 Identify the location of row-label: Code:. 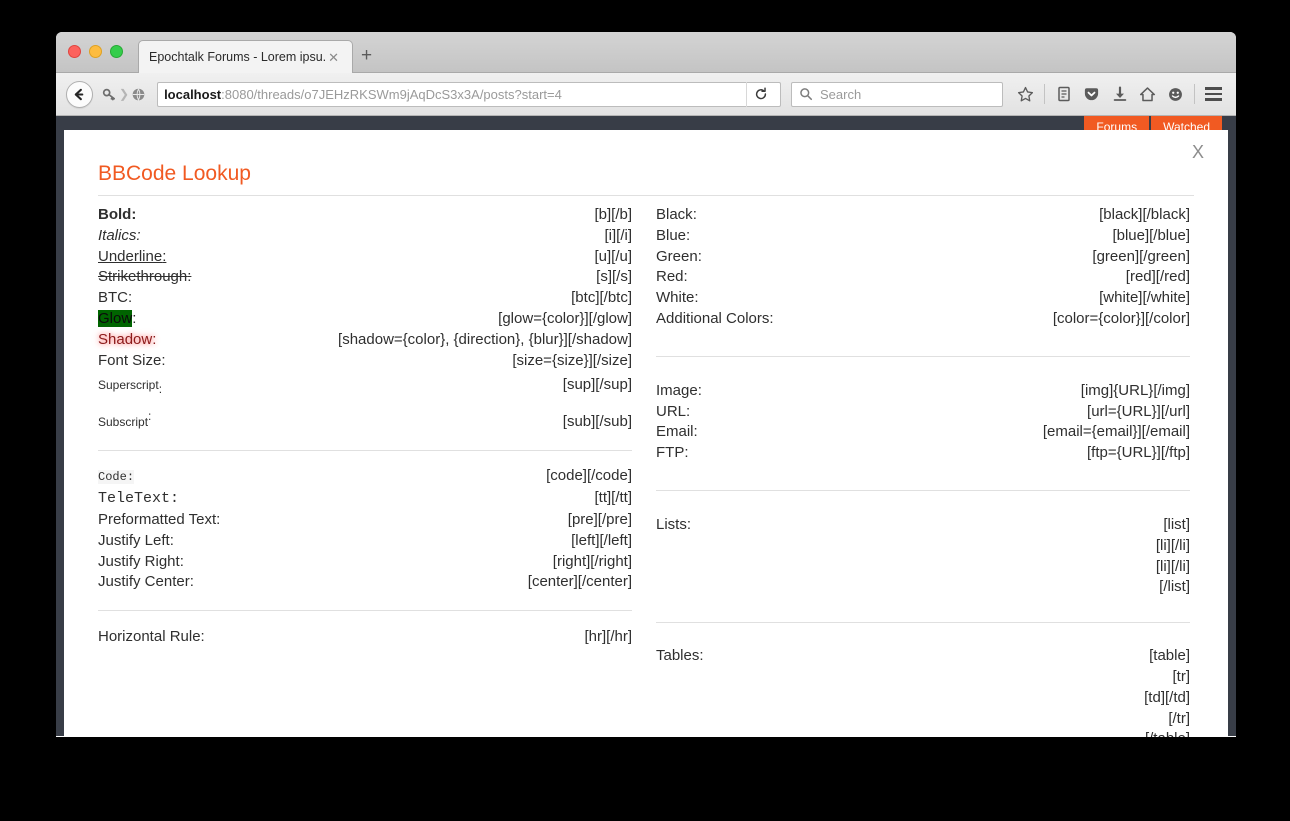
(116, 477).